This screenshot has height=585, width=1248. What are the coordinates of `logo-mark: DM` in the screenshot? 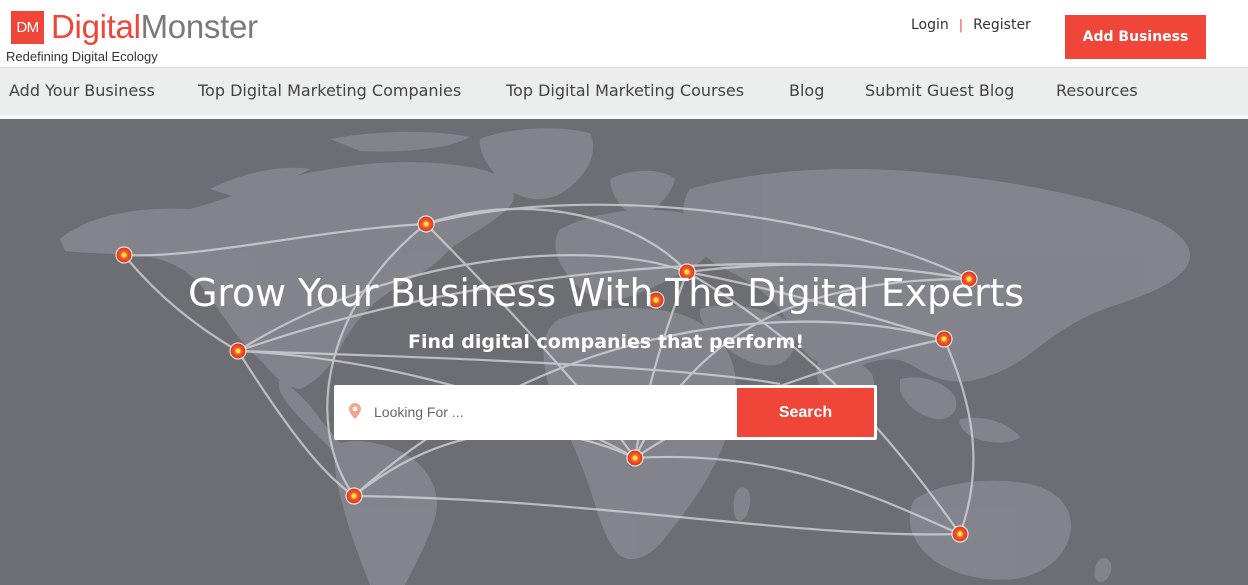 It's located at (27, 27).